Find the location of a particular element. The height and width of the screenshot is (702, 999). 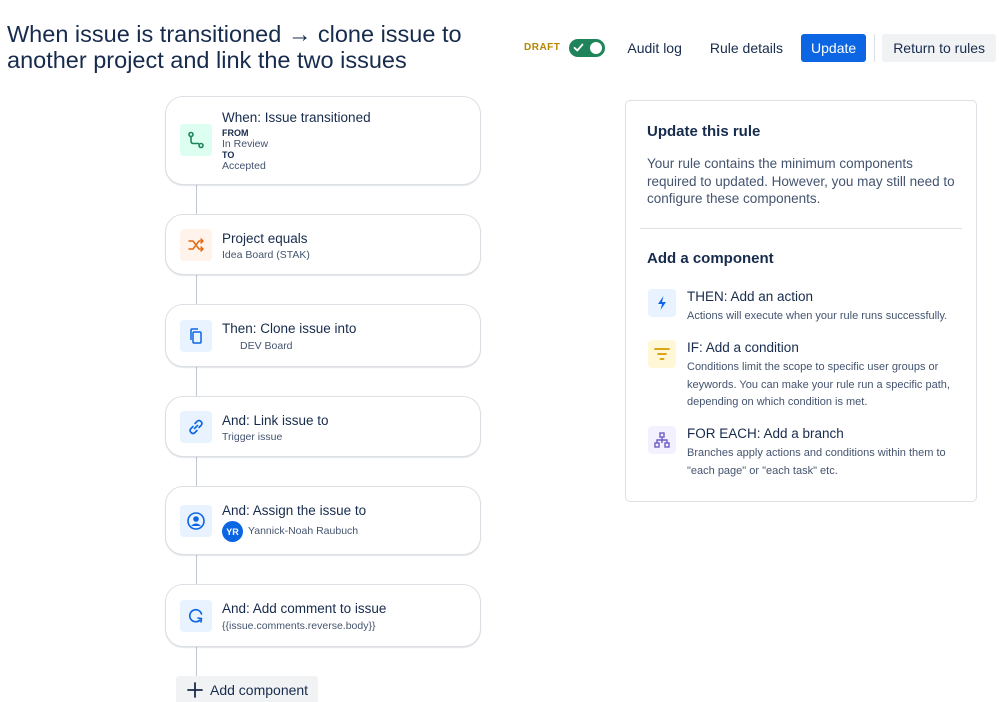

add-branch-title: FOR EACH: Add a branch is located at coordinates (765, 433).